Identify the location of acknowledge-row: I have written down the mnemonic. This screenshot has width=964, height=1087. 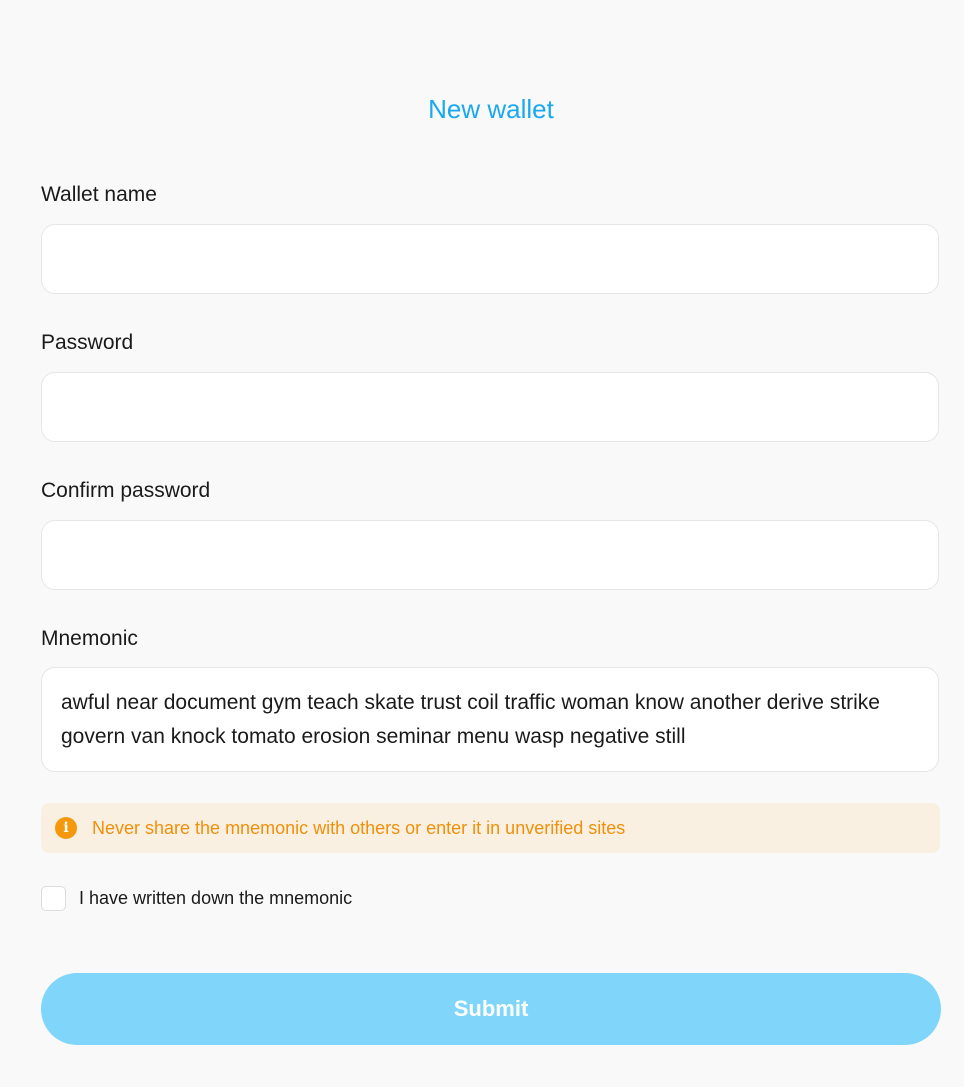
(196, 898).